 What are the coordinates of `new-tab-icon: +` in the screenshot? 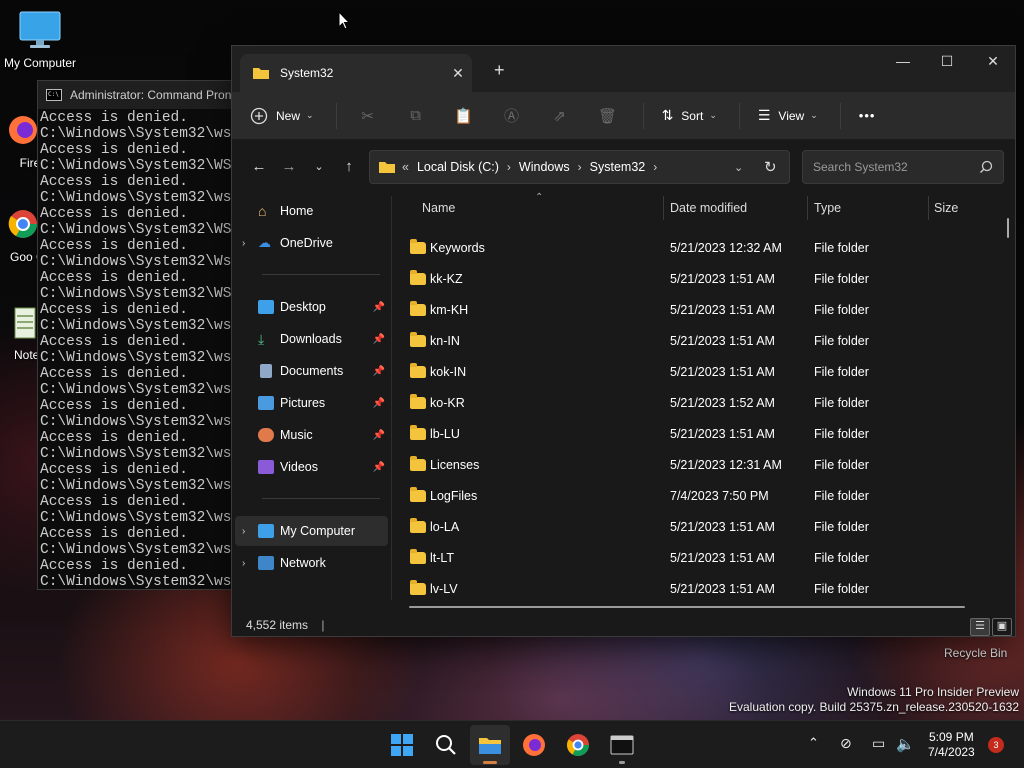 It's located at (499, 70).